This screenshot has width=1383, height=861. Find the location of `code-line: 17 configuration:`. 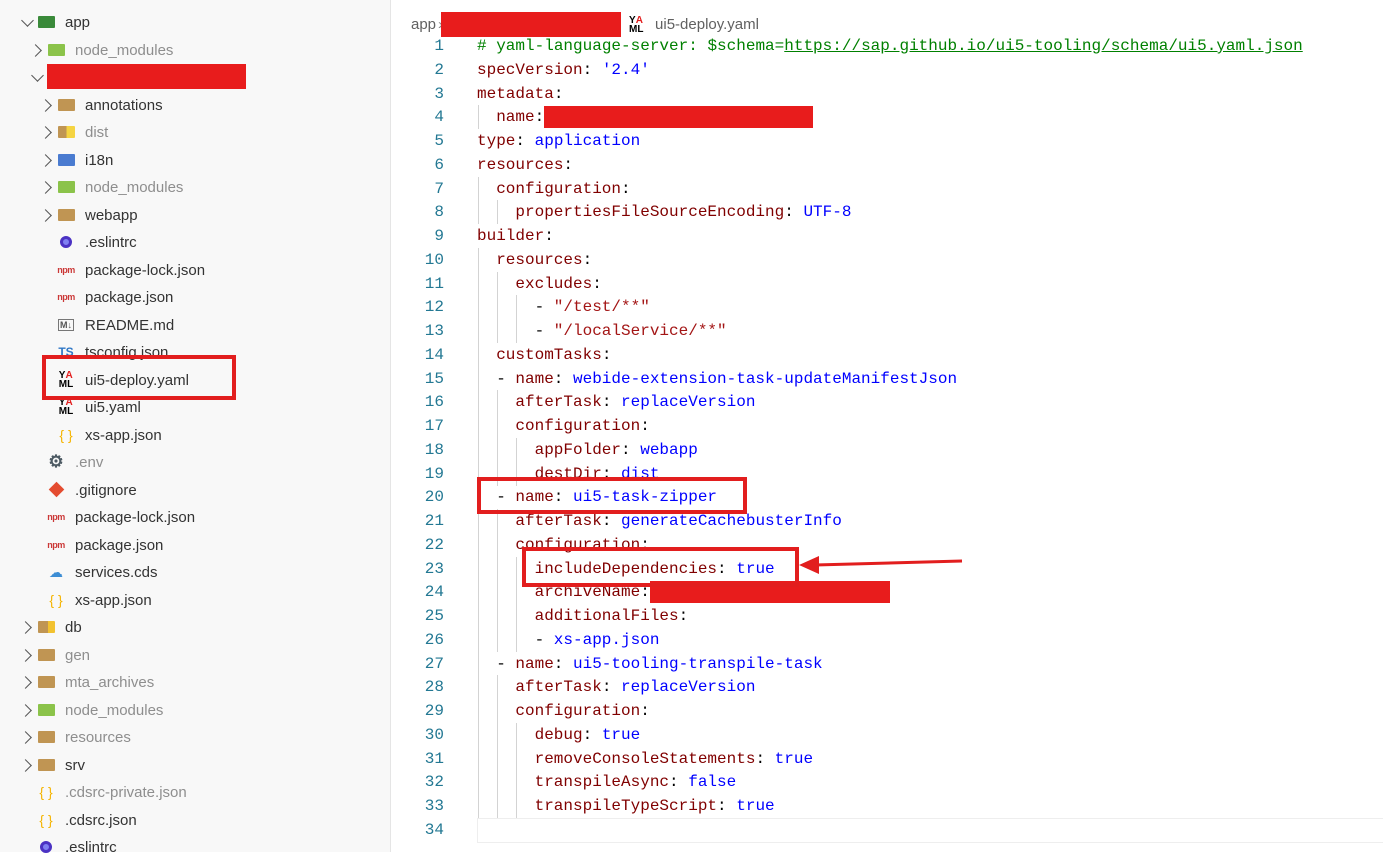

code-line: 17 configuration: is located at coordinates (887, 426).